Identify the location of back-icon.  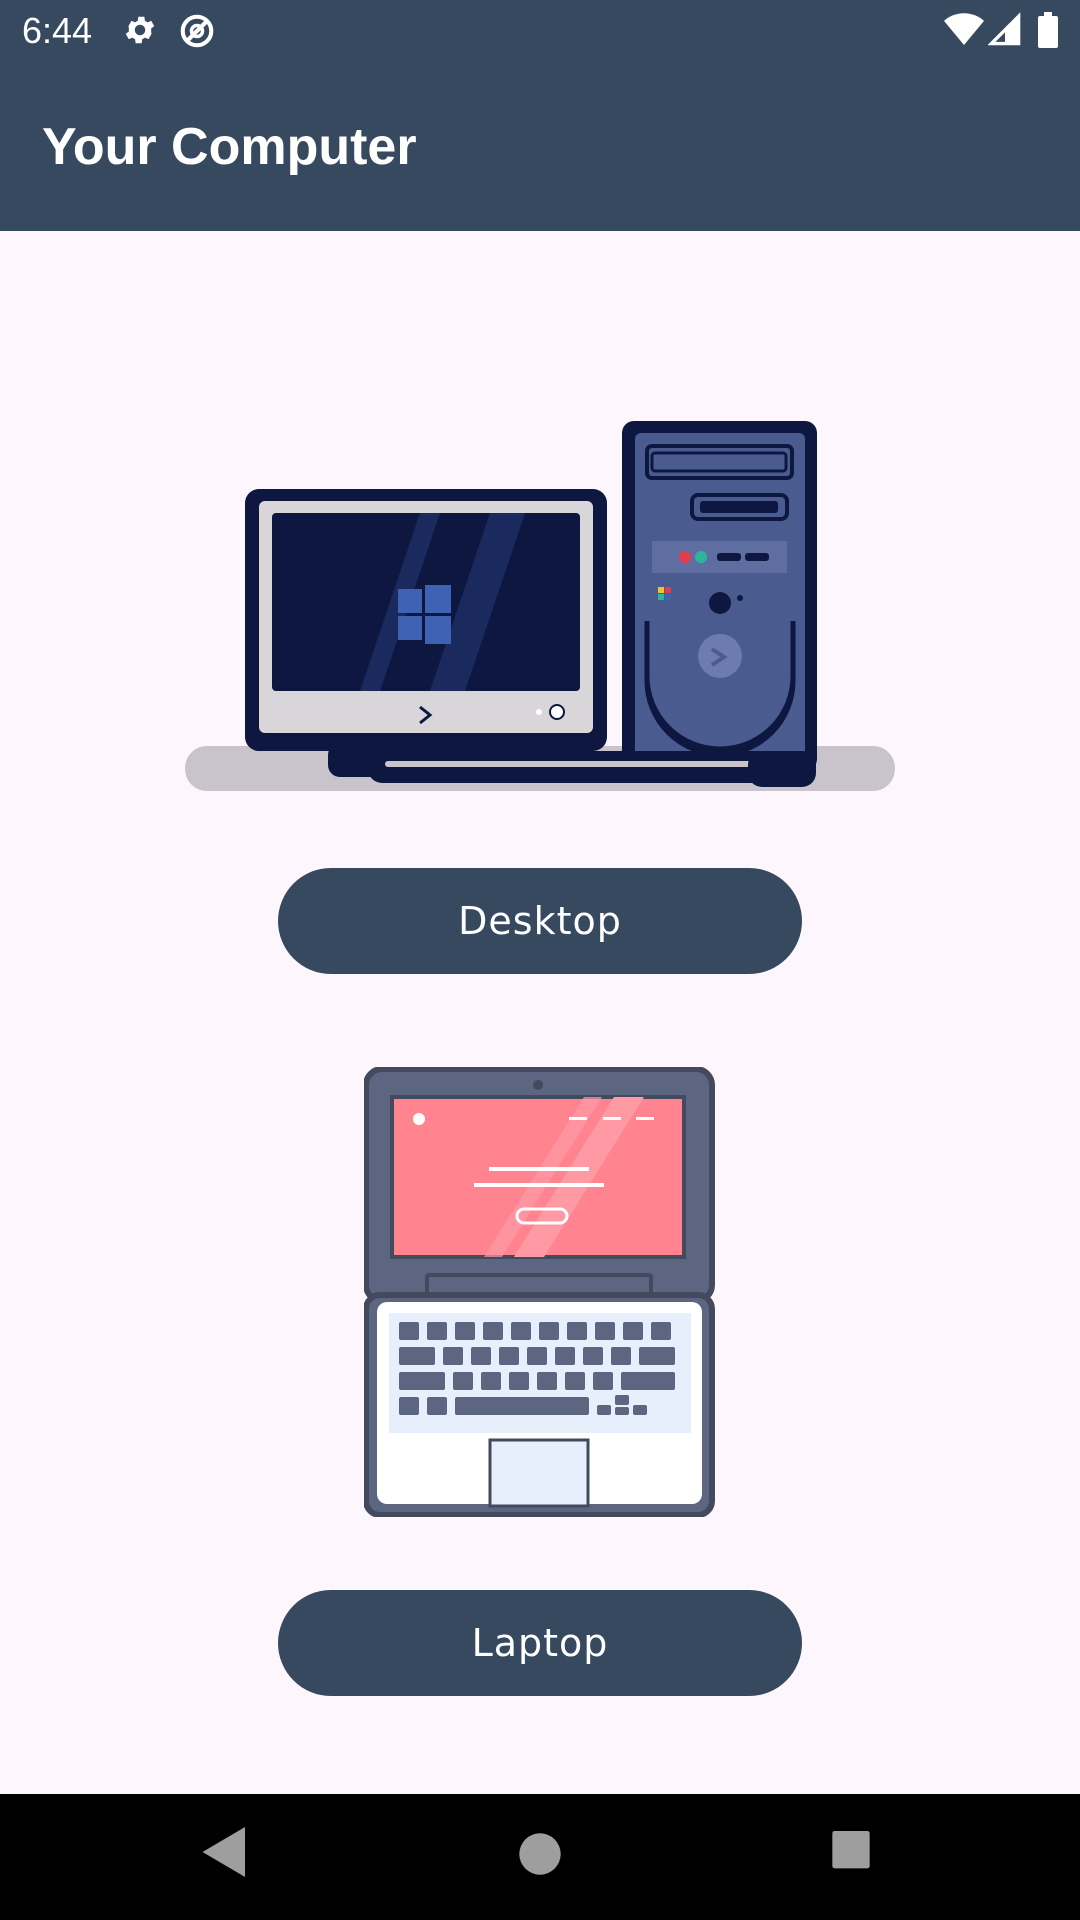
(225, 1854).